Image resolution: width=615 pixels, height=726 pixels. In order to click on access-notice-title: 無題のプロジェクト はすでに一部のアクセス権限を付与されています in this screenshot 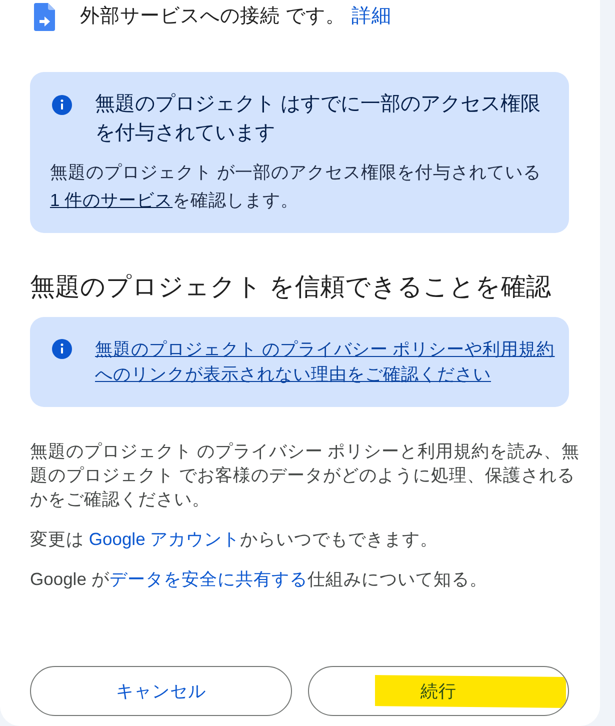, I will do `click(318, 119)`.